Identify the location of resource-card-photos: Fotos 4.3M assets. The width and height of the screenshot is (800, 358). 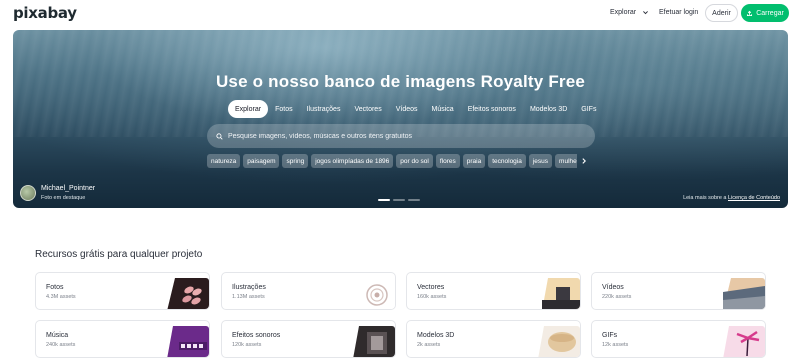
(122, 291).